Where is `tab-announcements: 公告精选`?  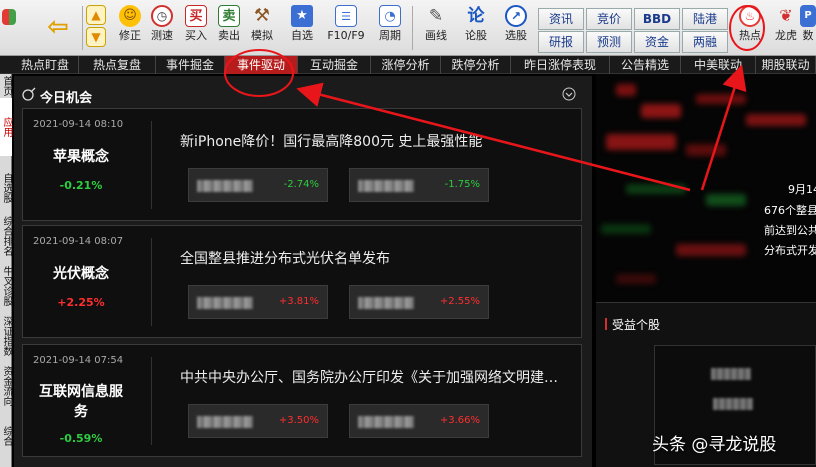 tab-announcements: 公告精选 is located at coordinates (645, 65).